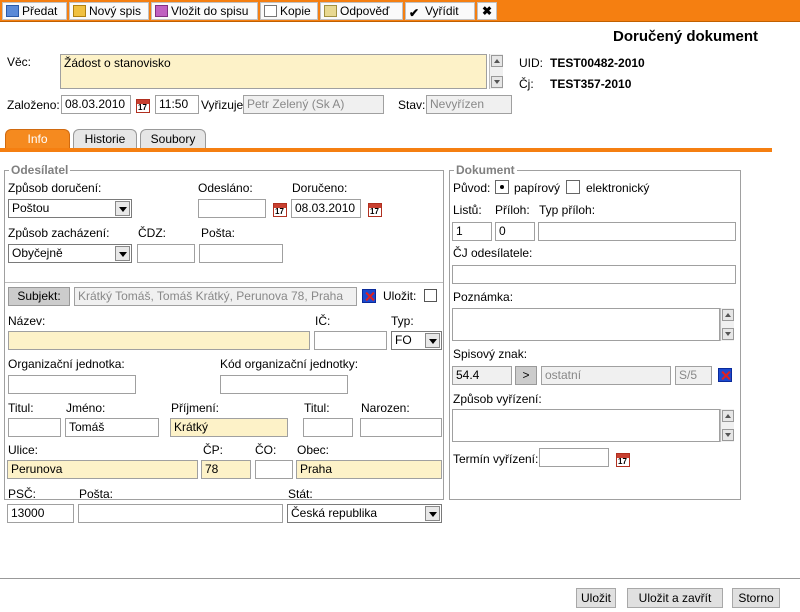  What do you see at coordinates (487, 11) in the screenshot?
I see `close-button: ✖` at bounding box center [487, 11].